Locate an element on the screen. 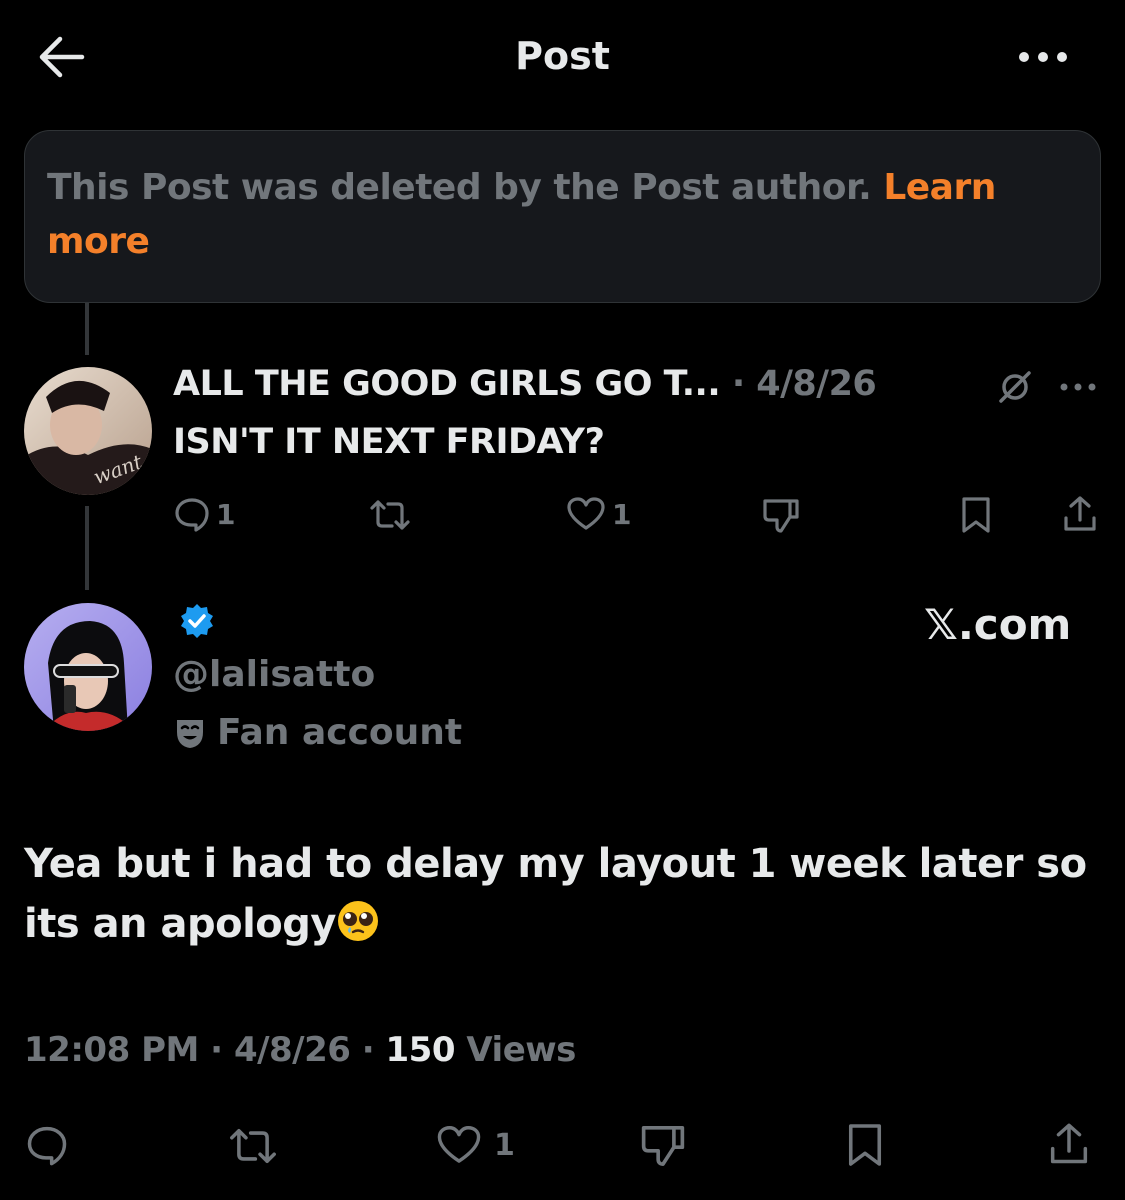  reply-avatar: want you is located at coordinates (88, 431).